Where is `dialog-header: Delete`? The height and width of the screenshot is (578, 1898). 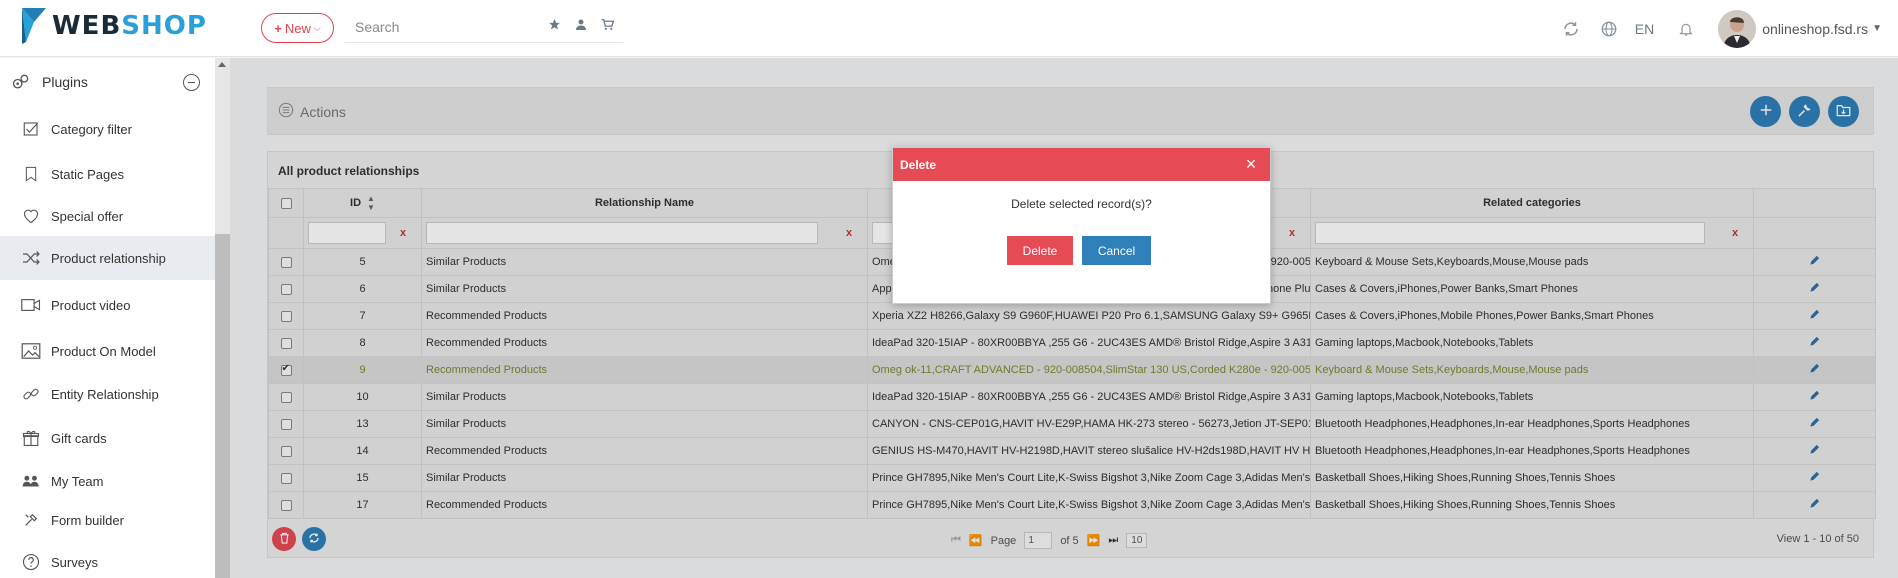 dialog-header: Delete is located at coordinates (1081, 164).